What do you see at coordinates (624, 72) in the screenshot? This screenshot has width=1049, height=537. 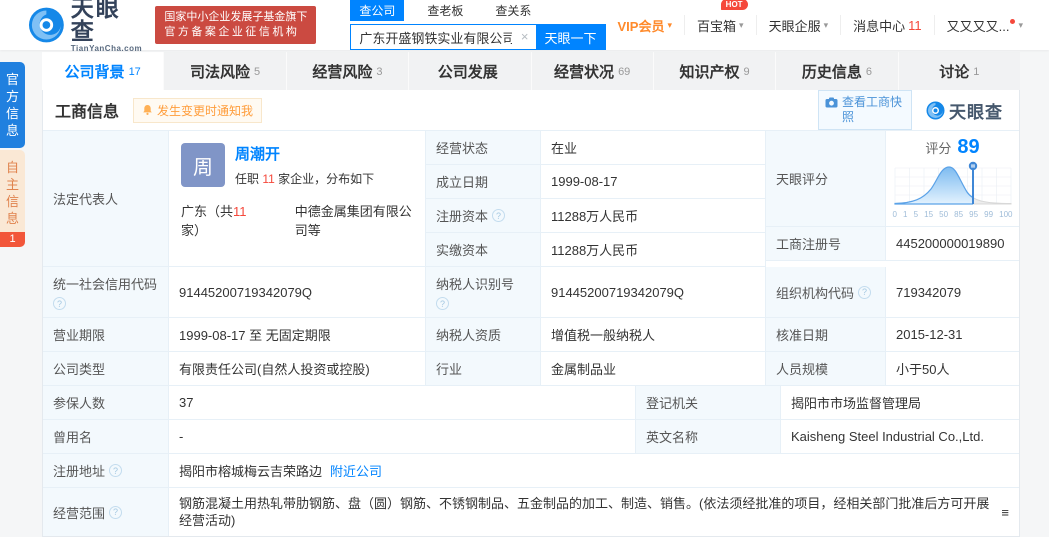 I see `tab-count: 69` at bounding box center [624, 72].